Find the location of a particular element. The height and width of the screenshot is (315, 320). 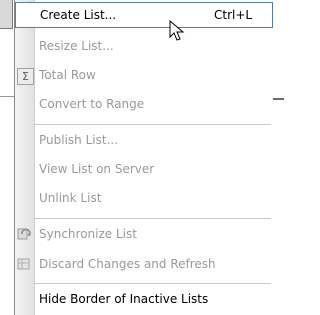

menu-item-convert-to-range: Convert to Range is located at coordinates (144, 105).